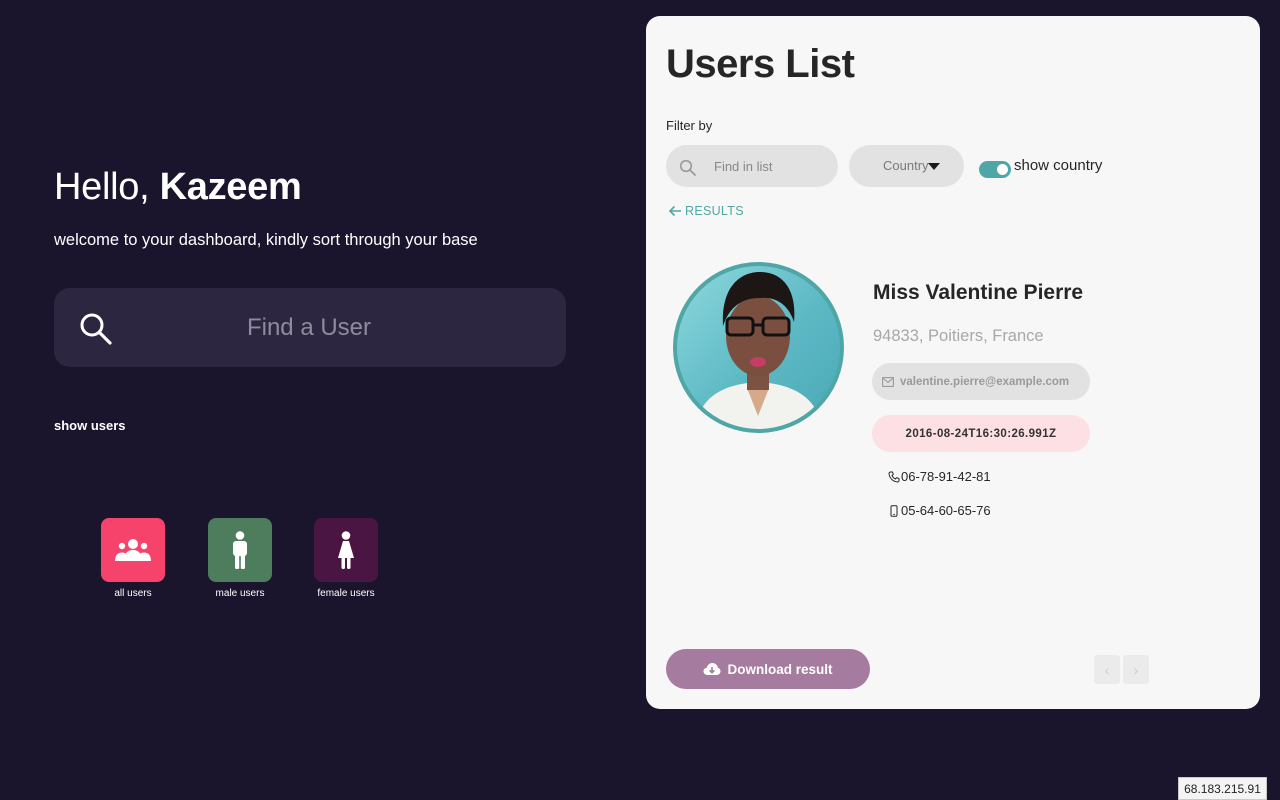 The image size is (1280, 800). Describe the element at coordinates (946, 510) in the screenshot. I see `user-cell: 05-64-60-65-76` at that location.